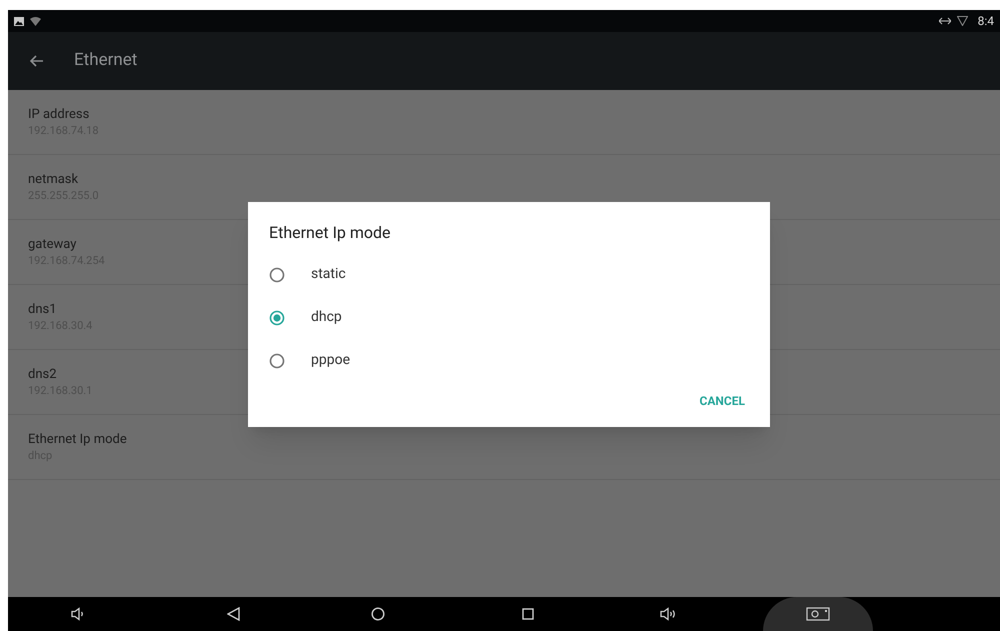  I want to click on setting-label: dns2, so click(42, 374).